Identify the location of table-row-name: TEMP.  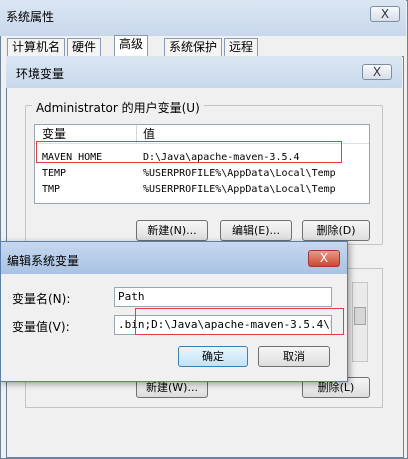
(54, 173).